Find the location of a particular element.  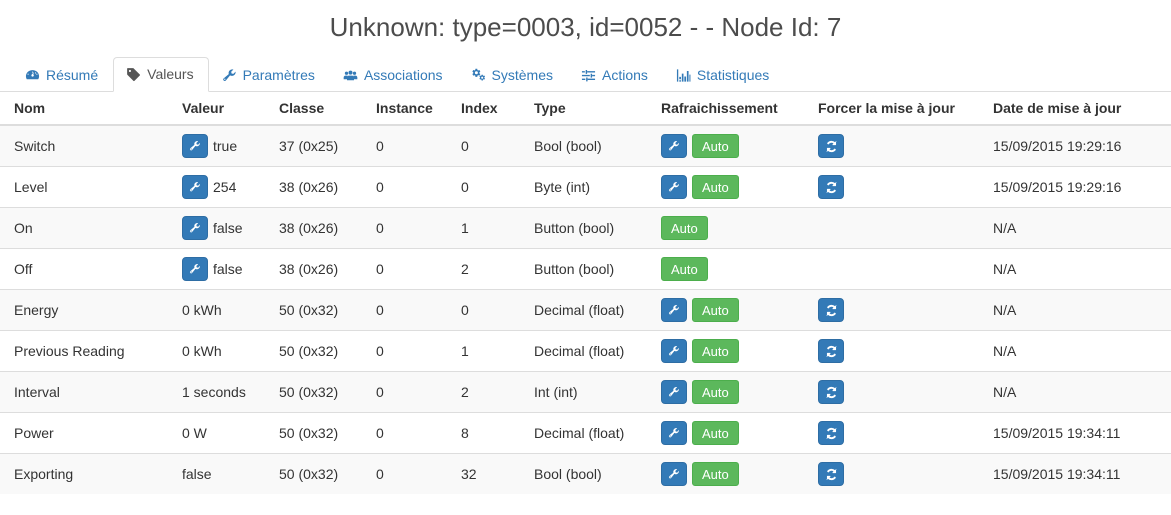

value-text: true is located at coordinates (225, 146).